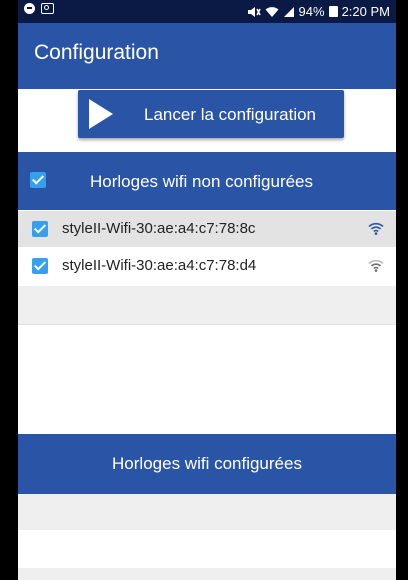 The height and width of the screenshot is (580, 408). What do you see at coordinates (272, 11) in the screenshot?
I see `wifi-status-icon` at bounding box center [272, 11].